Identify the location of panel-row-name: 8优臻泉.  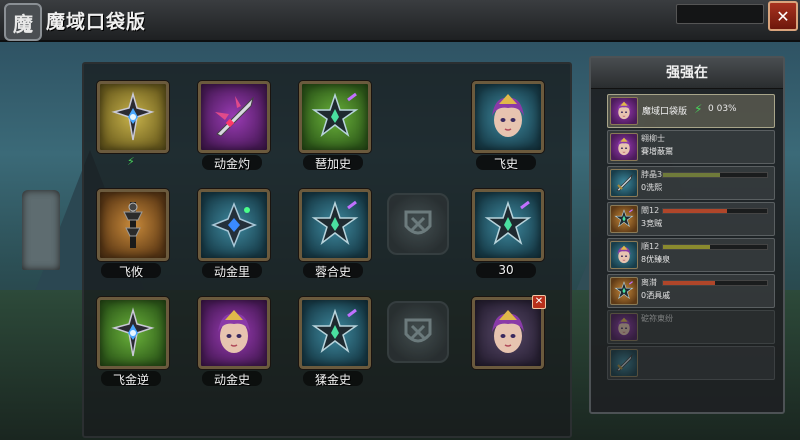
(656, 259).